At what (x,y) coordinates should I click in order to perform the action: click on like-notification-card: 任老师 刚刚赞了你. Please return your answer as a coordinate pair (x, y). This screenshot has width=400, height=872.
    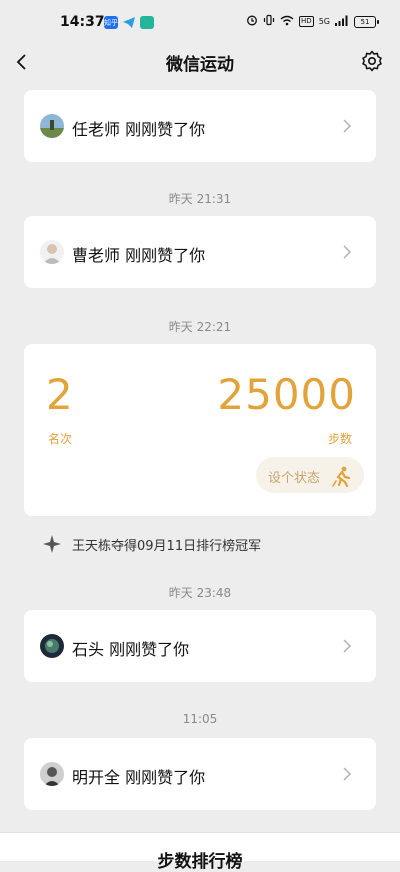
    Looking at the image, I should click on (200, 126).